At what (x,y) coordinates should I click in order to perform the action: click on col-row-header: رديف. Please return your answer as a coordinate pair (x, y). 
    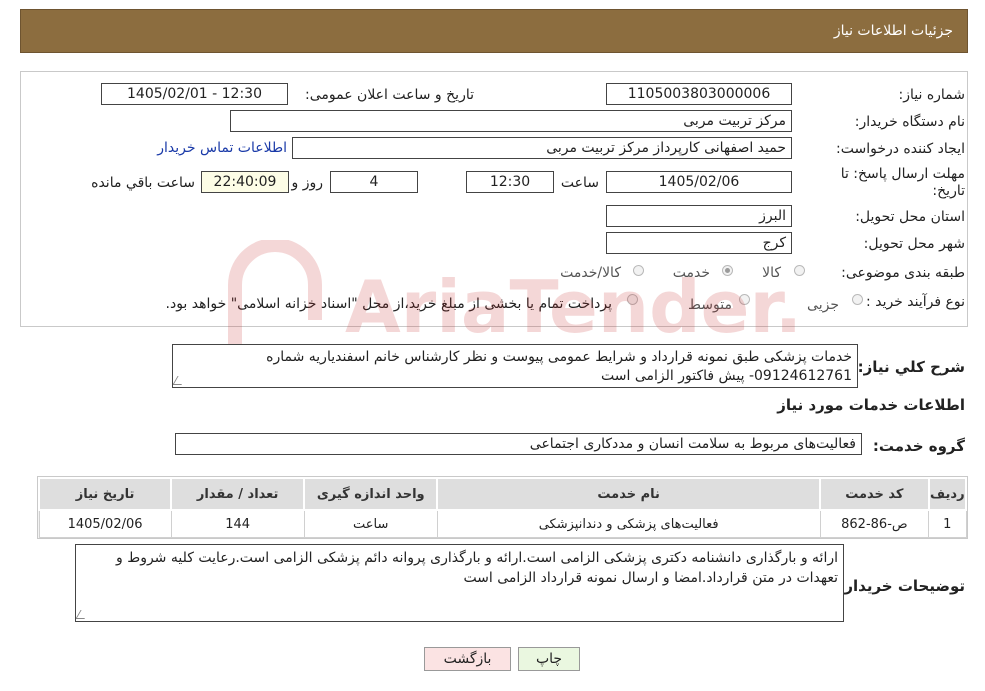
    Looking at the image, I should click on (947, 494).